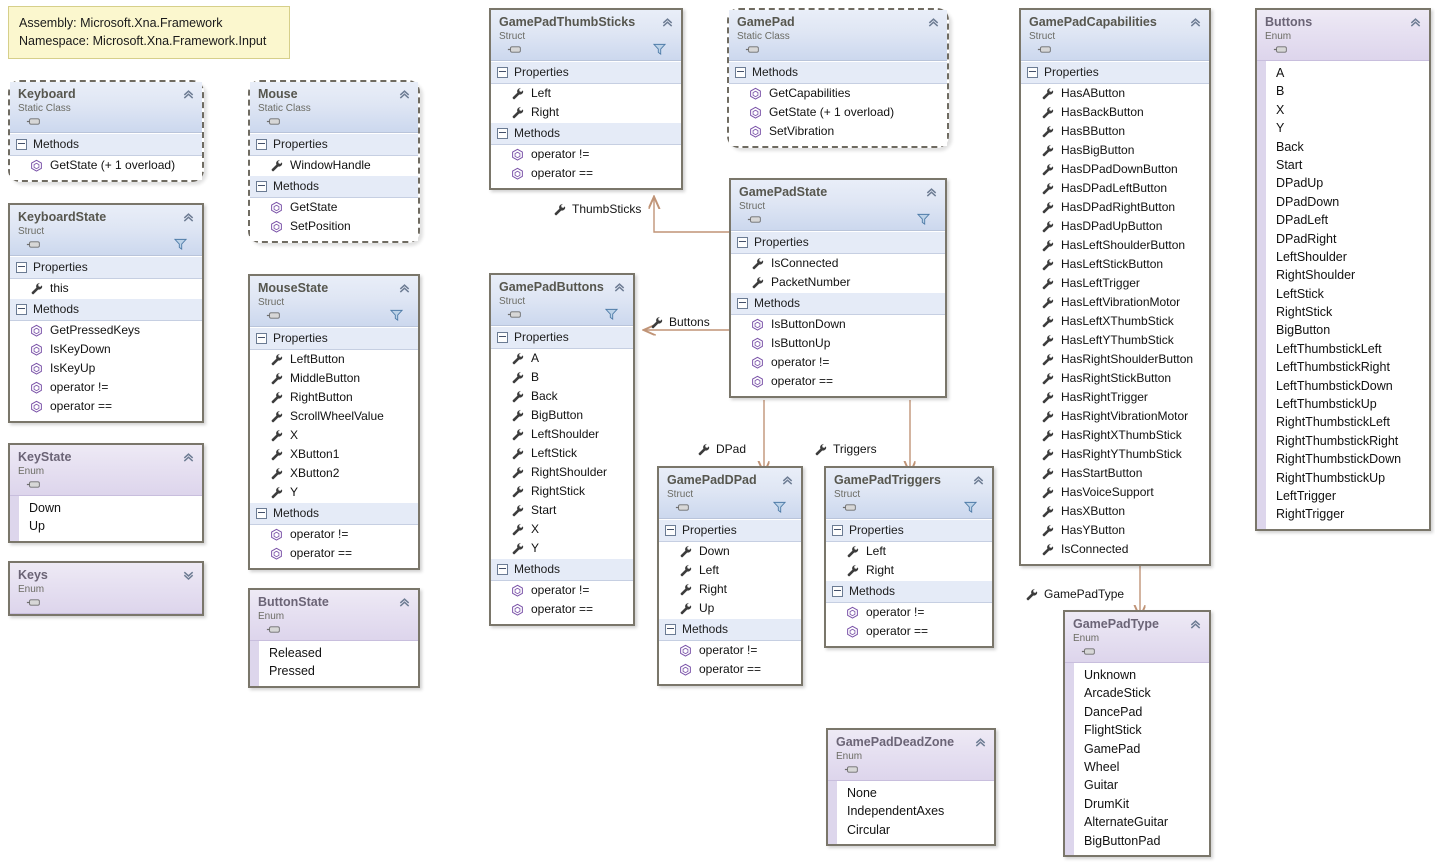  What do you see at coordinates (334, 416) in the screenshot?
I see `member-row: ScrollWheelValue` at bounding box center [334, 416].